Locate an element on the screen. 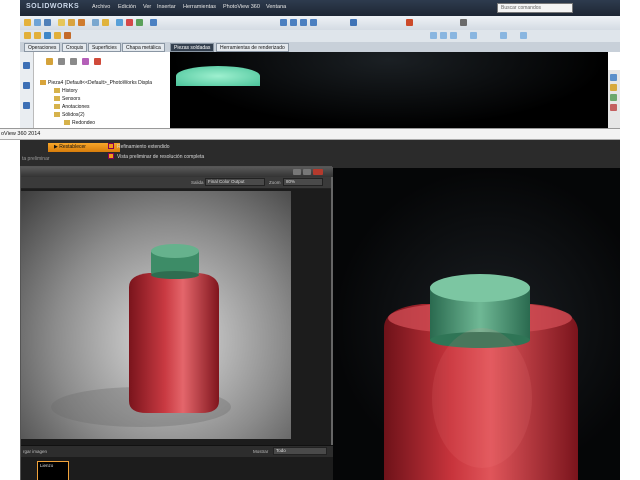  refinement-checkbox is located at coordinates (111, 146).